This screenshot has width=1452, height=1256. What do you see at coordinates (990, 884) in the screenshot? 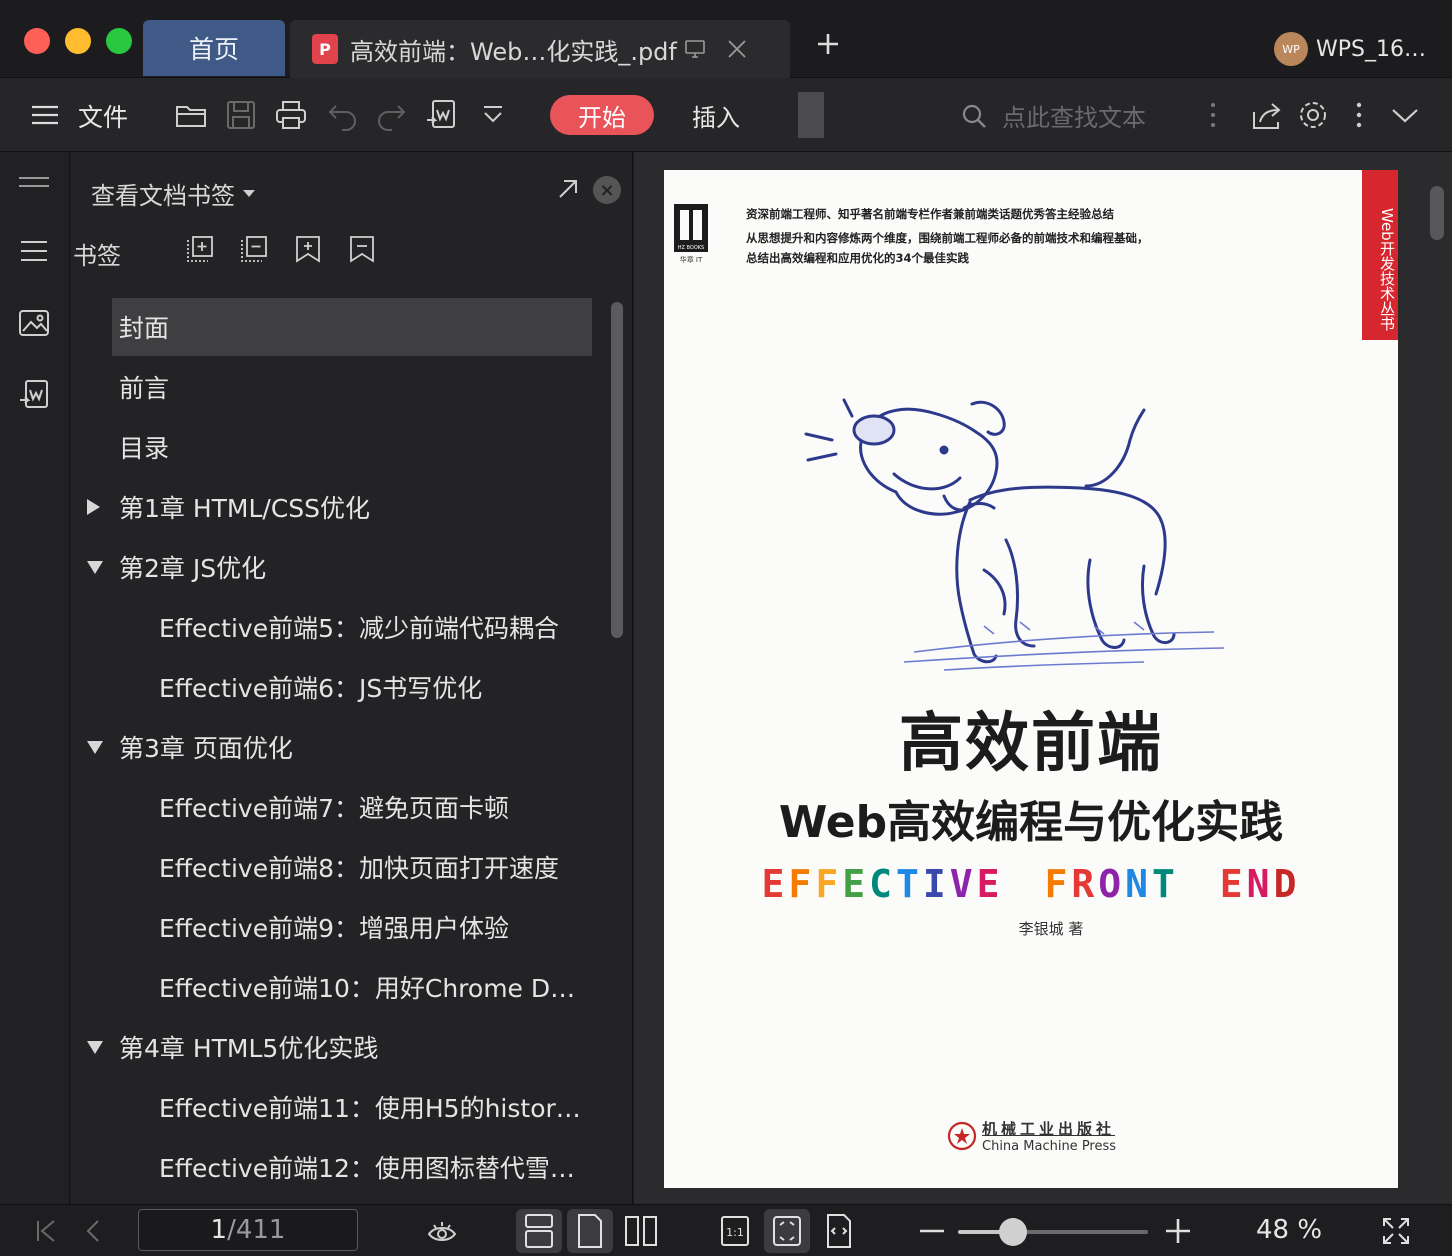
I see `english-title-letter: E` at bounding box center [990, 884].